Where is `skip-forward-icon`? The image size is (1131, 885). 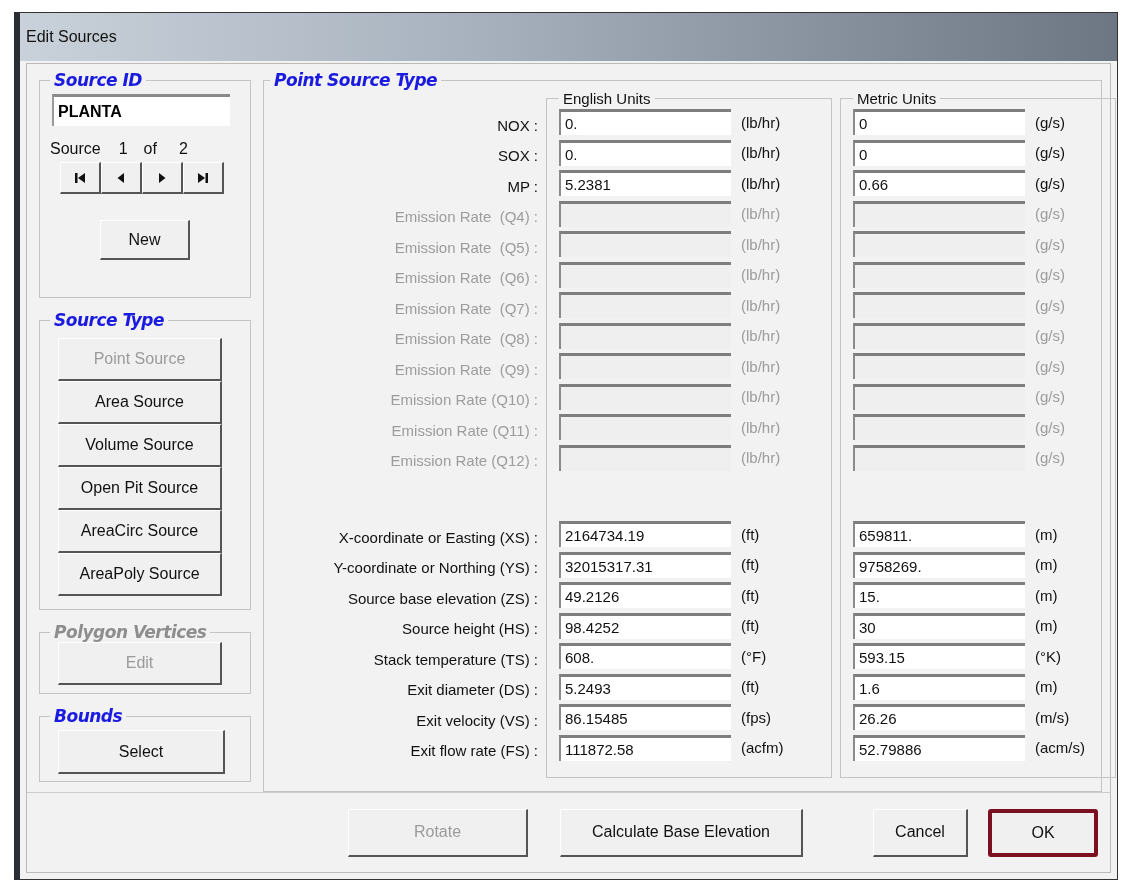 skip-forward-icon is located at coordinates (203, 177).